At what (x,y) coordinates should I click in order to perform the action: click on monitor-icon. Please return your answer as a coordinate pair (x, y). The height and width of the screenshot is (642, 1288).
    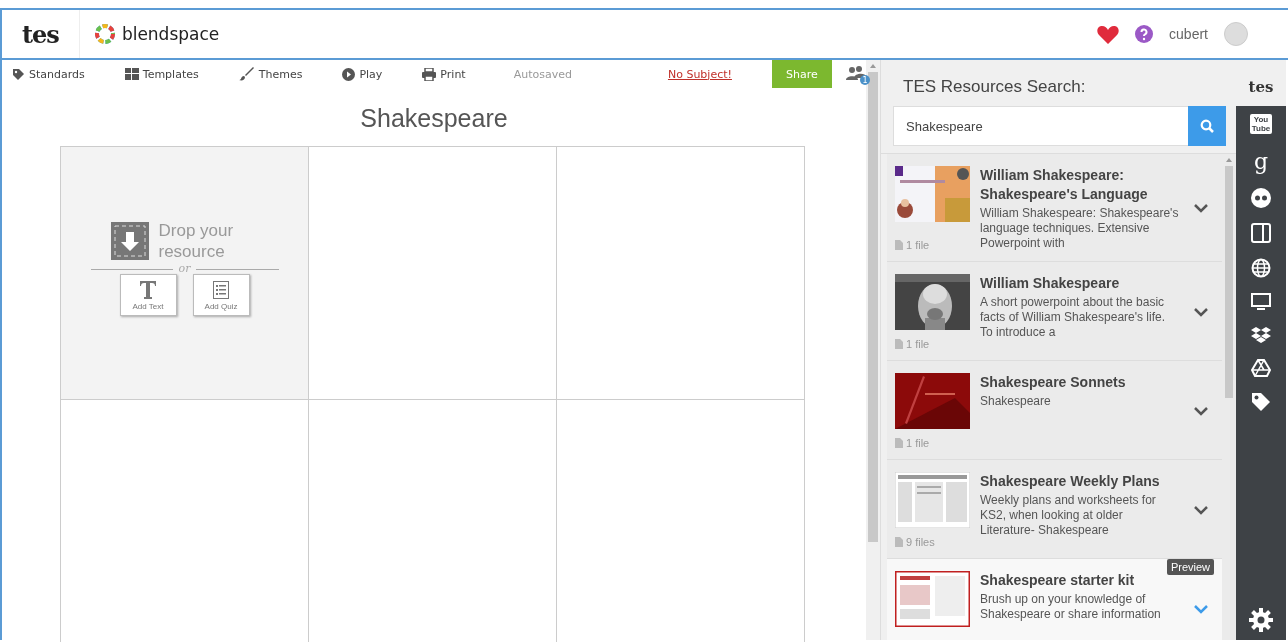
    Looking at the image, I should click on (1261, 302).